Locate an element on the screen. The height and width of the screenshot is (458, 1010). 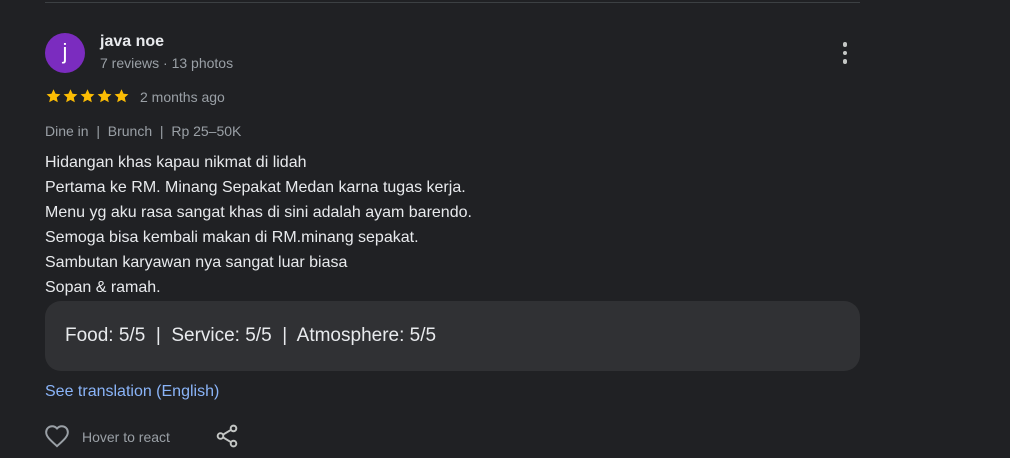
avatar: j is located at coordinates (65, 53).